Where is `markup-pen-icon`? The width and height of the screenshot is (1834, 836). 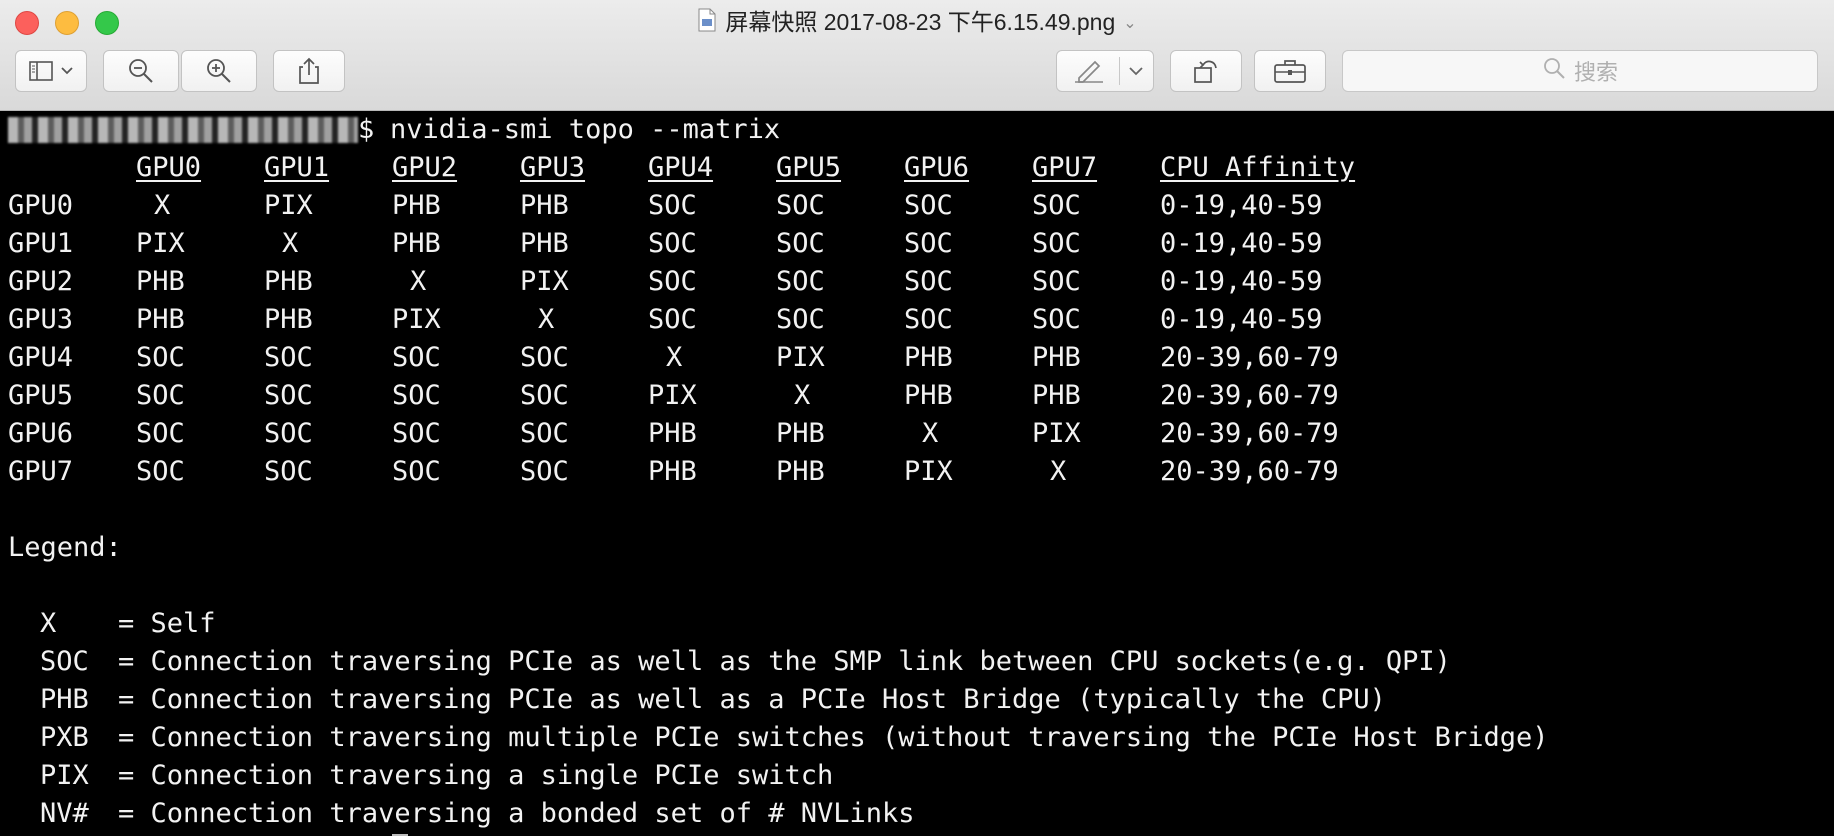
markup-pen-icon is located at coordinates (1089, 71).